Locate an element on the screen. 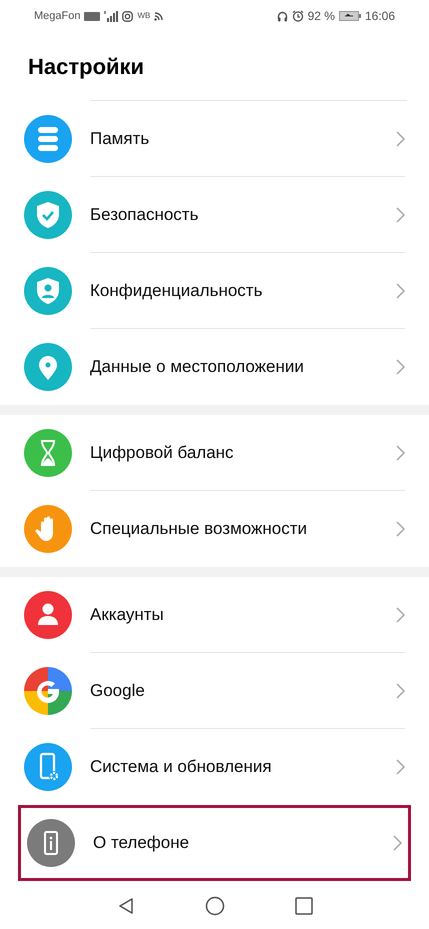 The image size is (429, 929). recents-icon is located at coordinates (303, 906).